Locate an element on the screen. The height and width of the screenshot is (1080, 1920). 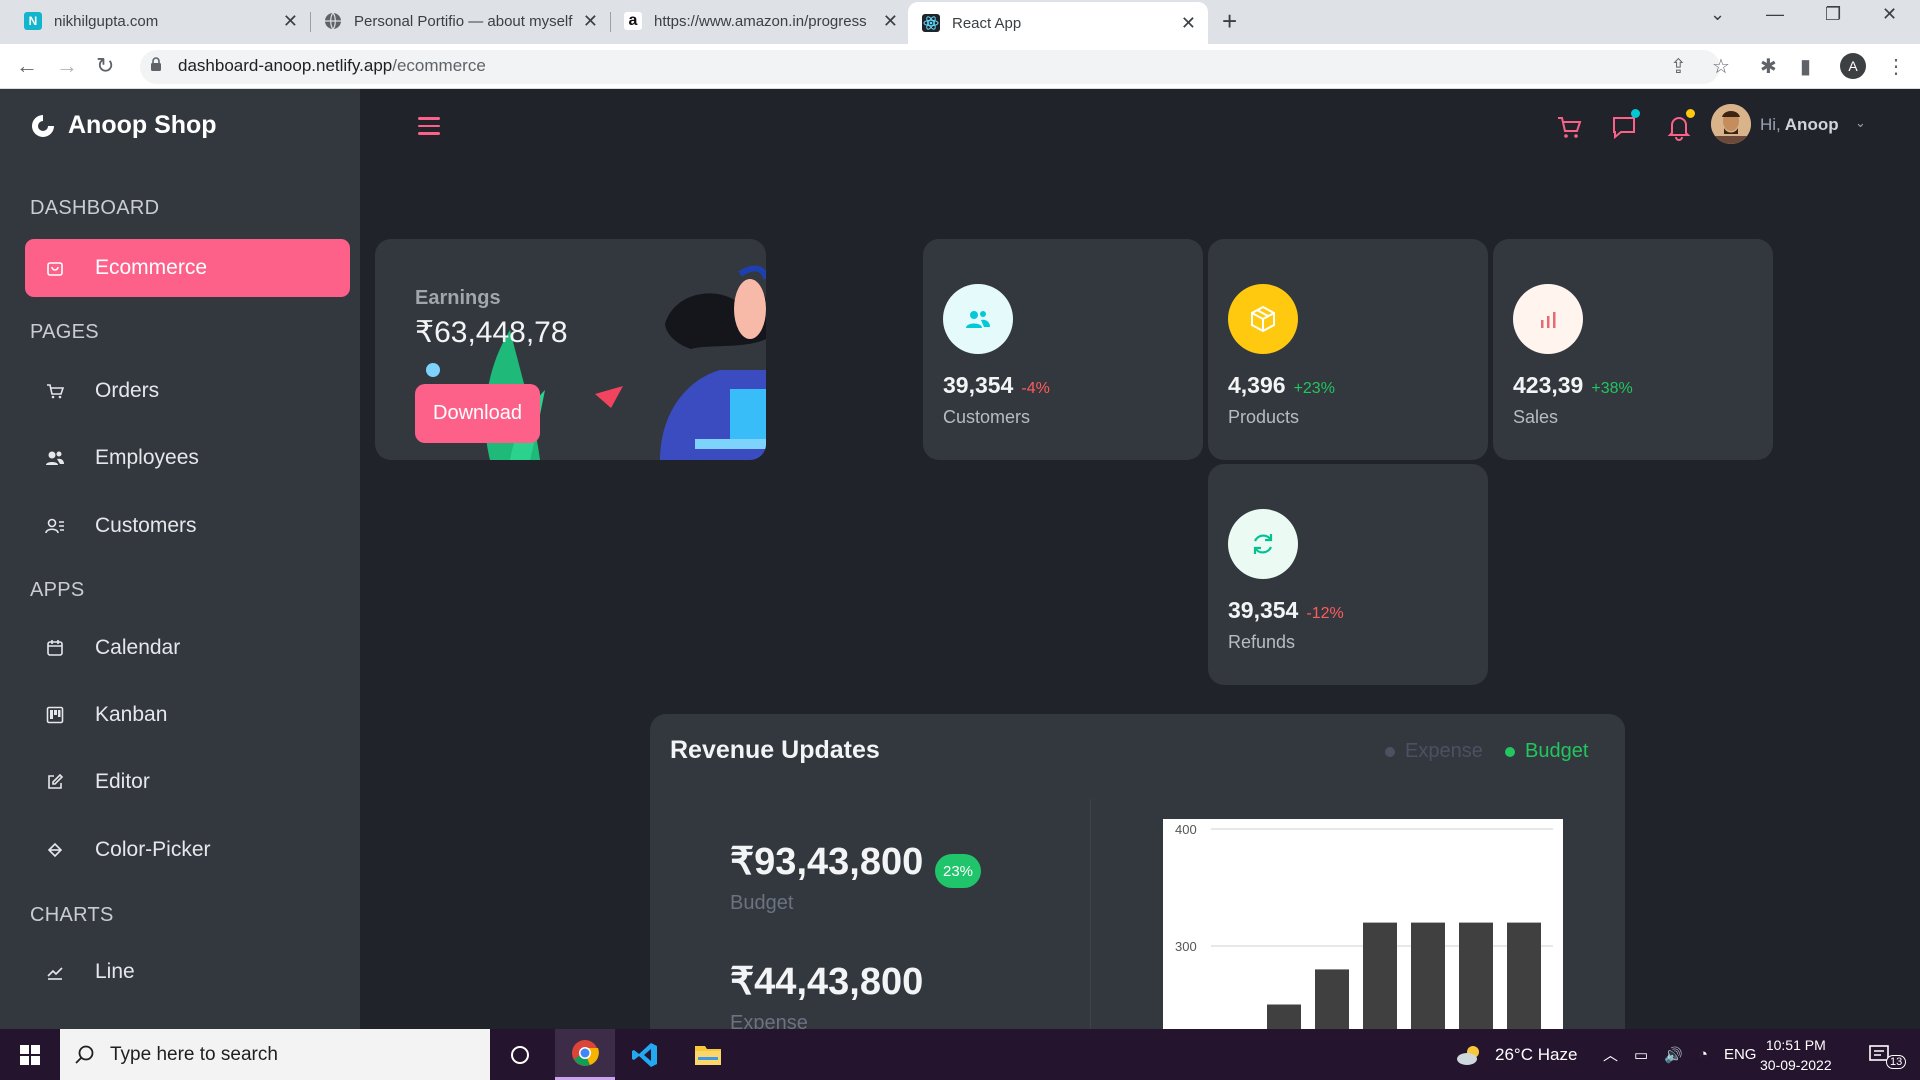
restore-icon: ❐ is located at coordinates (1833, 14).